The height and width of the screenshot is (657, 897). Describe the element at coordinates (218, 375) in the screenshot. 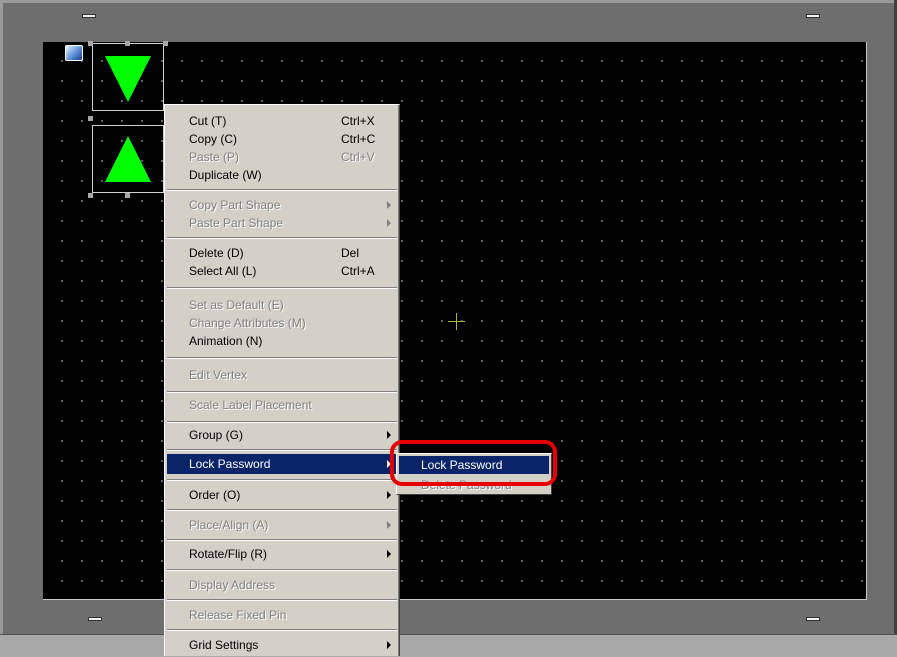

I see `menu-item-edit-vertex: Edit Vertex` at that location.